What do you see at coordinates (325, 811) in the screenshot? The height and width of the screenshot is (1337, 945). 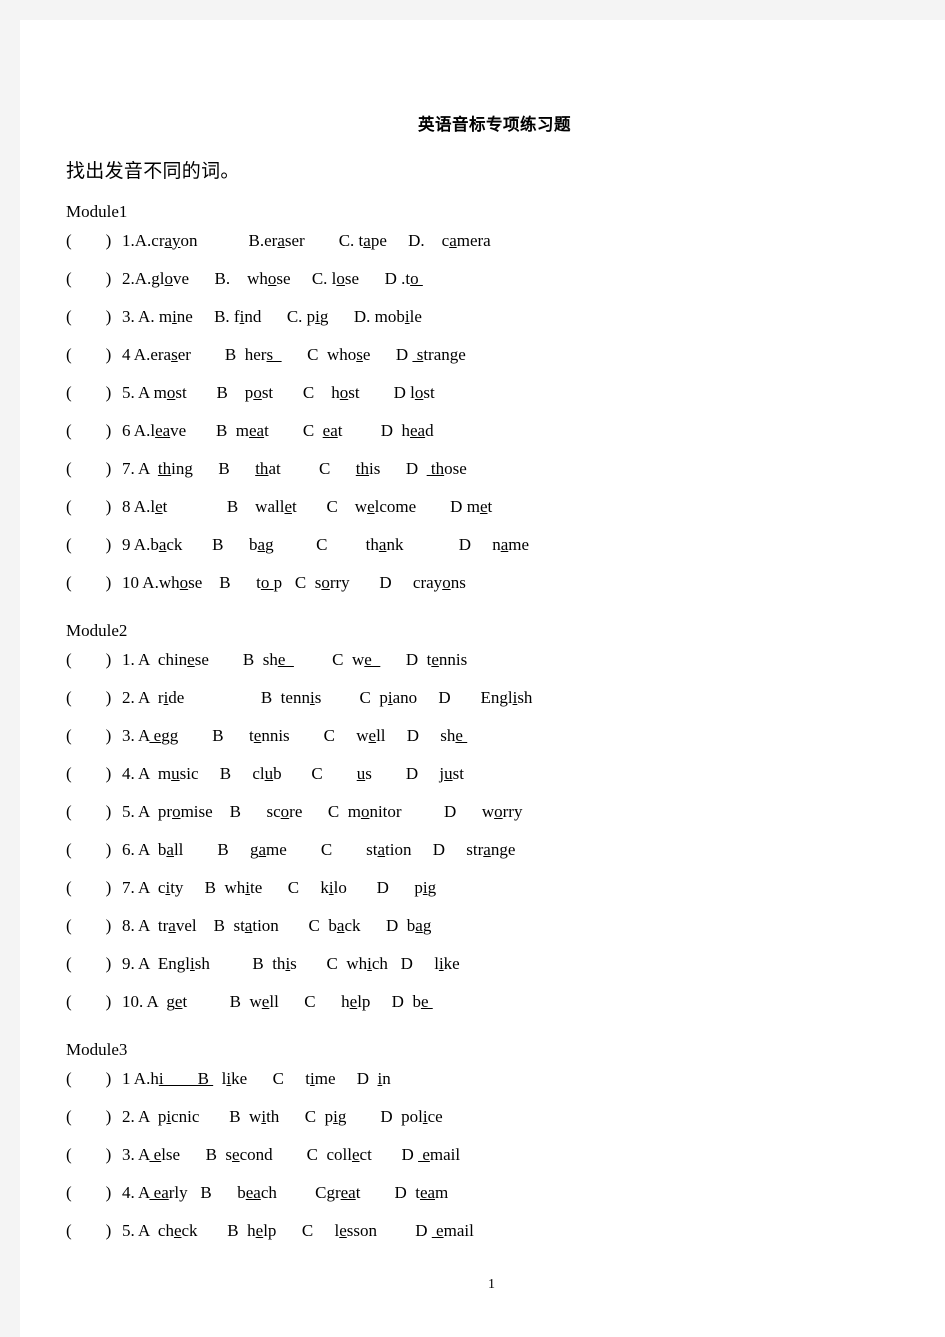 I see `option-text: re C m` at bounding box center [325, 811].